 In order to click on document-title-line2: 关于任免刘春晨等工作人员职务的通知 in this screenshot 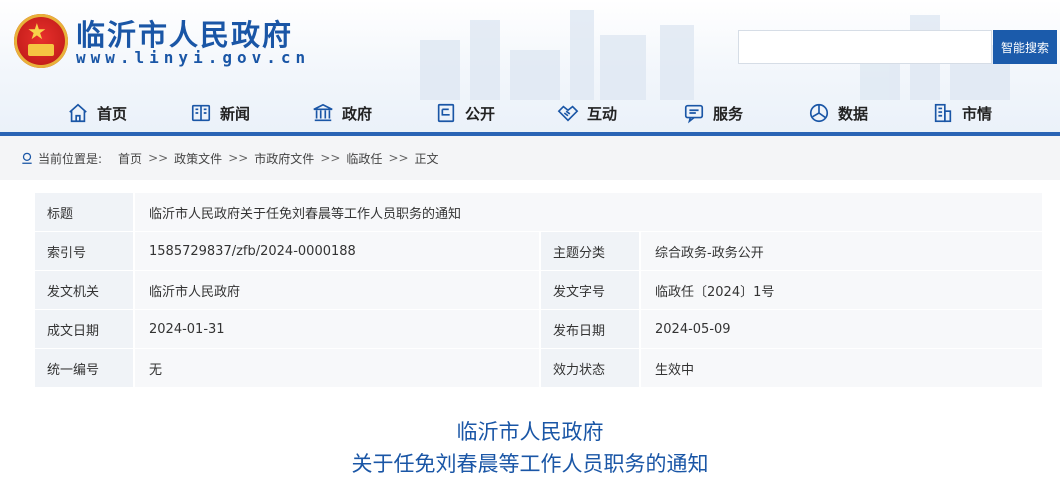, I will do `click(530, 464)`.